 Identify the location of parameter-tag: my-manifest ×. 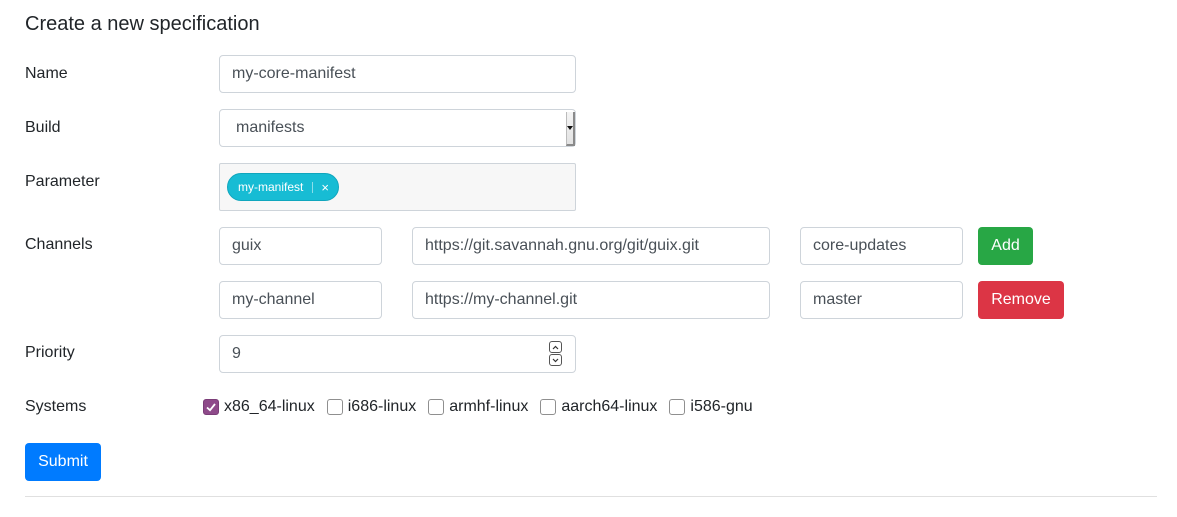
(283, 187).